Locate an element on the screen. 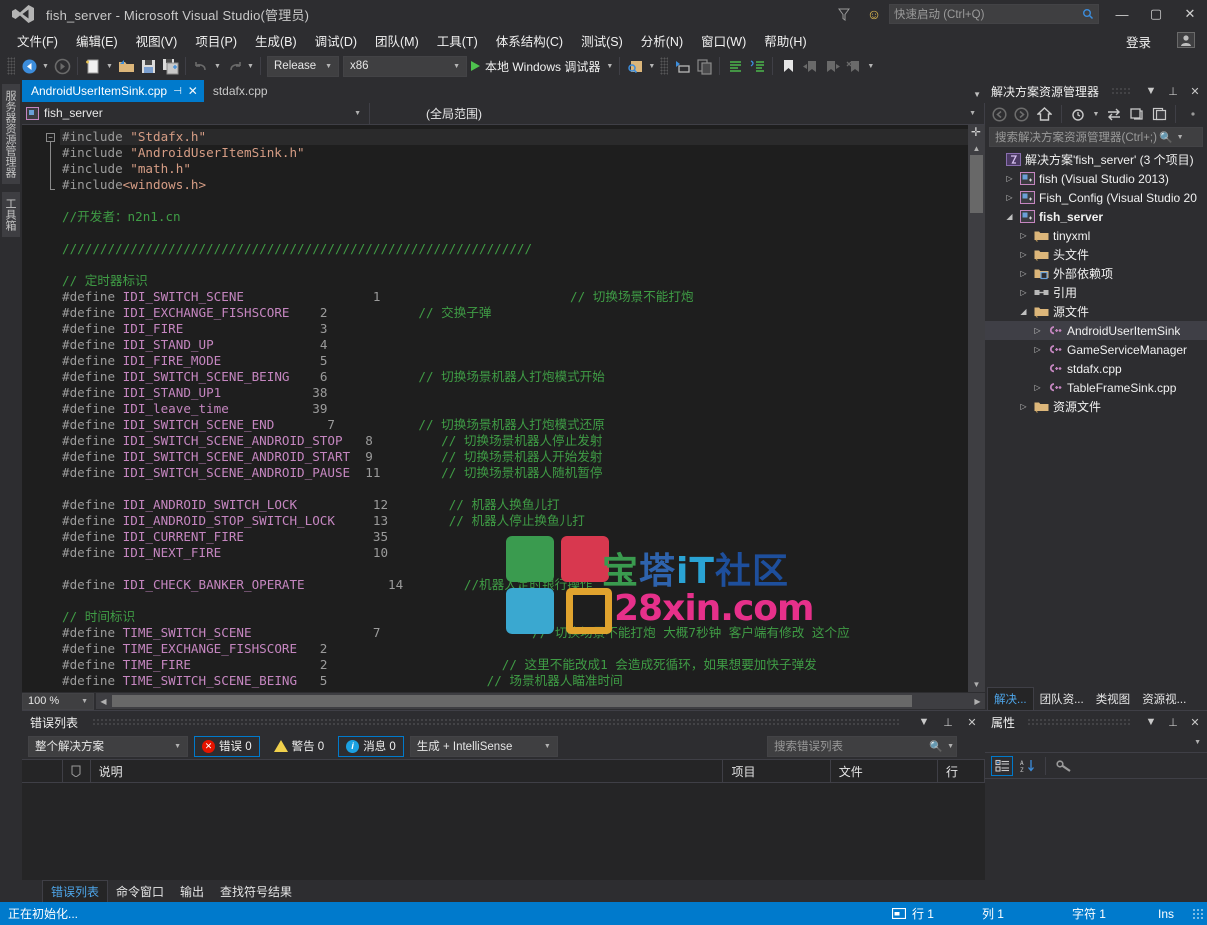  menu-project: 项目(P) is located at coordinates (216, 40).